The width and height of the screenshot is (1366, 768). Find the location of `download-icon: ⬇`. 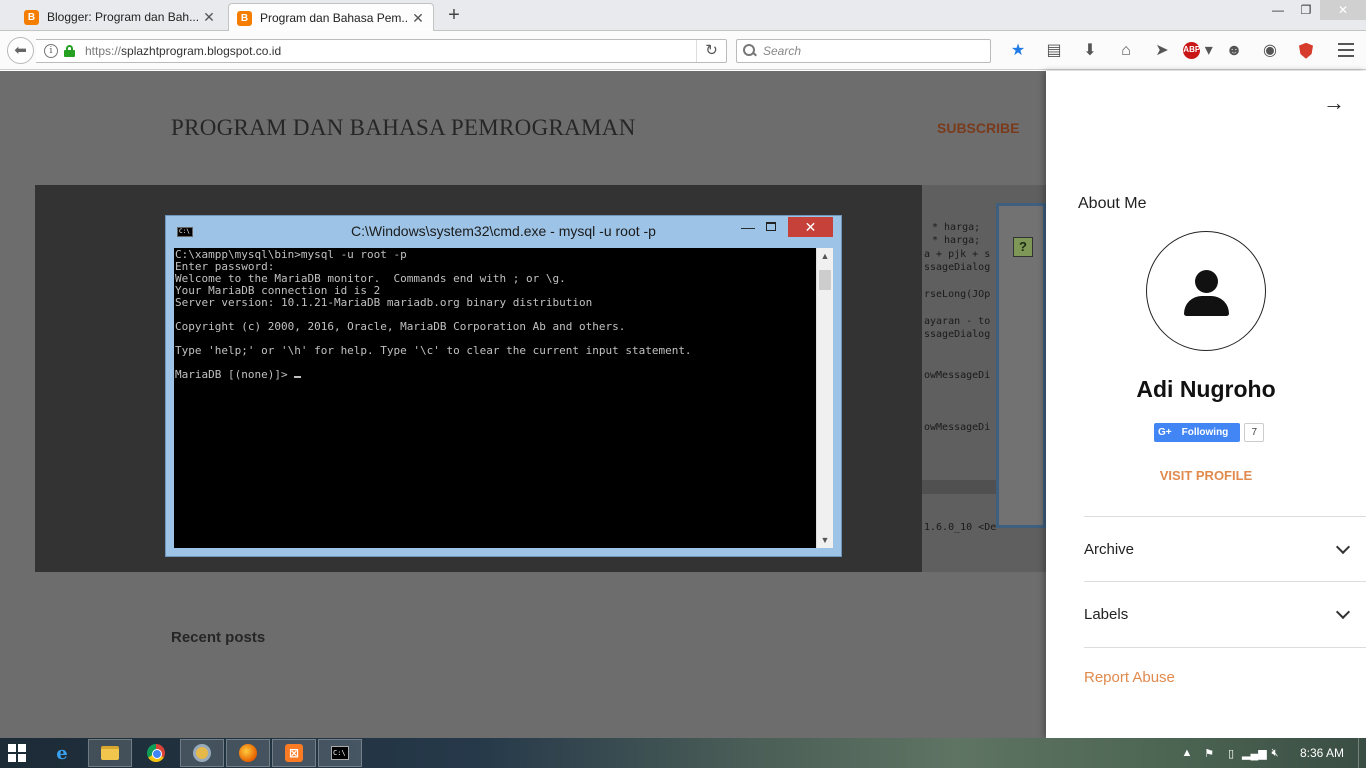

download-icon: ⬇ is located at coordinates (1090, 51).